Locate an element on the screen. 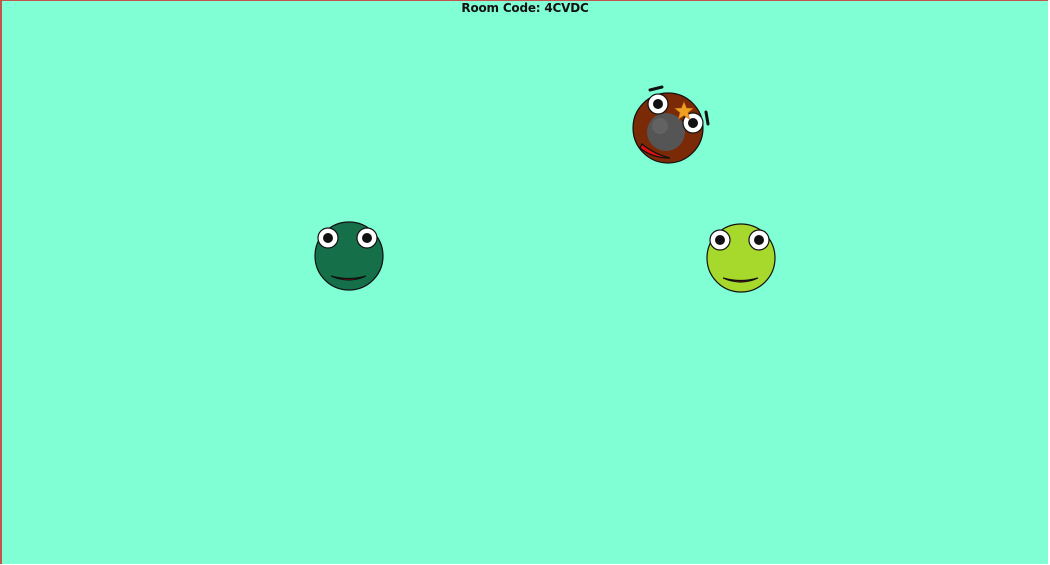  player-brown-stunned is located at coordinates (671, 124).